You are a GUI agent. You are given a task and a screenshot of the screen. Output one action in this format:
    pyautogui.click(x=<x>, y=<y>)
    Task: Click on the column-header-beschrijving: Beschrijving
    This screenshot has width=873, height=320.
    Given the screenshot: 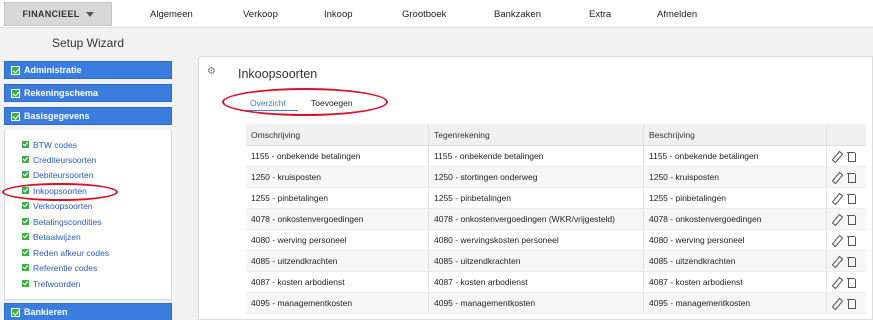 What is the action you would take?
    pyautogui.click(x=735, y=134)
    